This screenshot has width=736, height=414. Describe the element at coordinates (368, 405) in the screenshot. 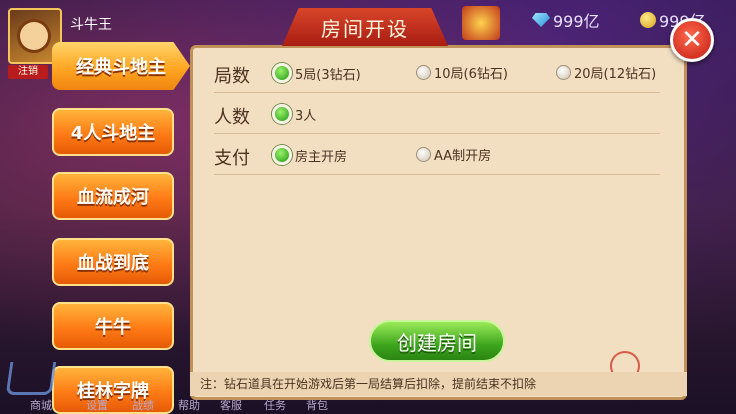

I see `bottom-nav: 商城 设置 战绩 帮助 客服 任务 背包` at that location.